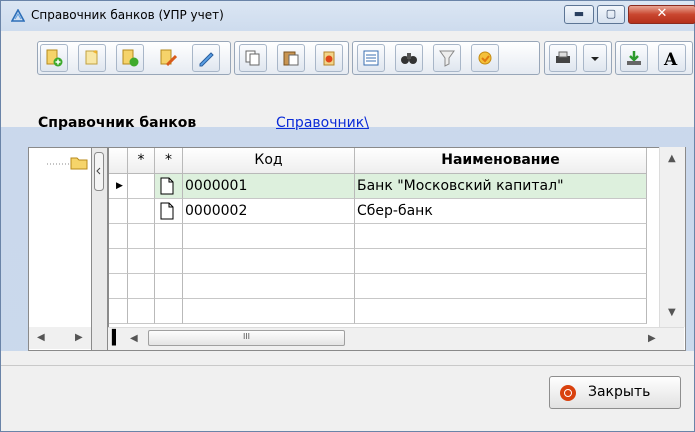  I want to click on font-button: A, so click(672, 58).